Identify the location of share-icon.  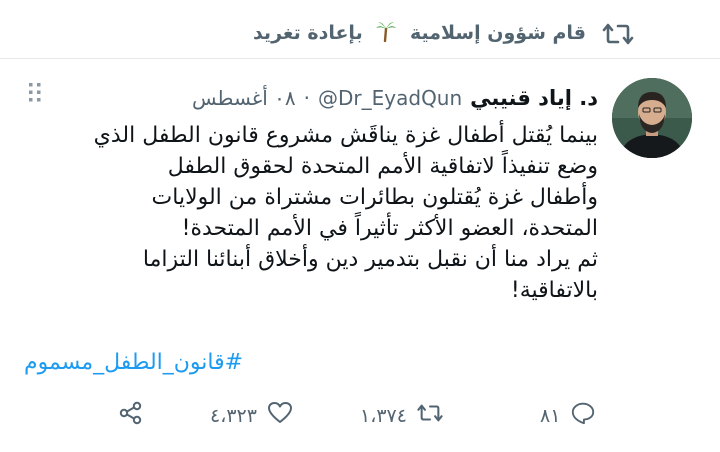
(131, 415).